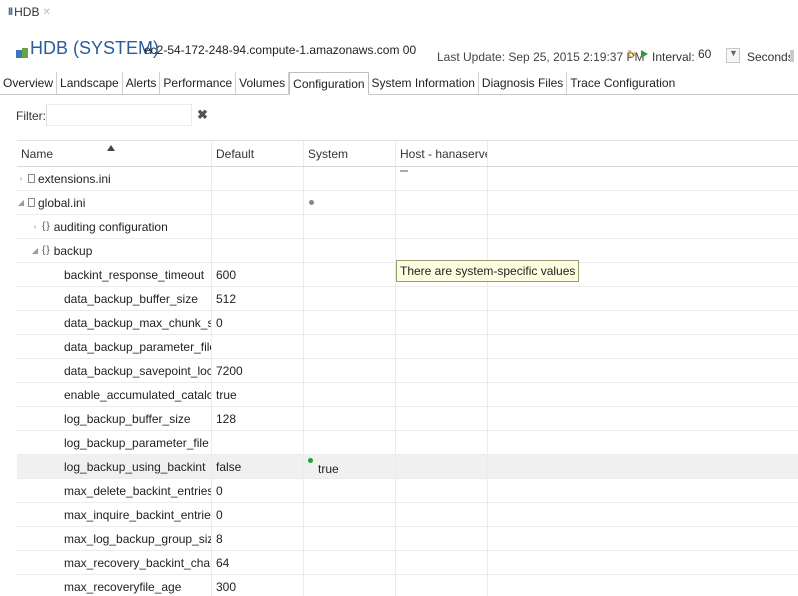 This screenshot has width=798, height=596. Describe the element at coordinates (792, 56) in the screenshot. I see `toolbar-overflow-icon` at that location.